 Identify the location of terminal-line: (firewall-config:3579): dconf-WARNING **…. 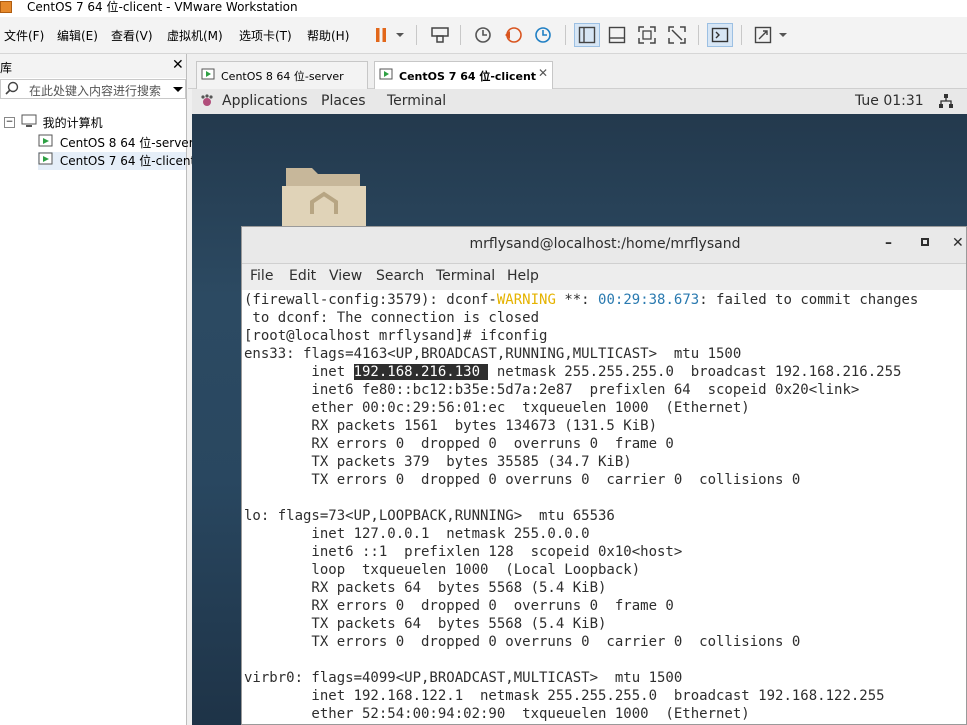
(581, 300).